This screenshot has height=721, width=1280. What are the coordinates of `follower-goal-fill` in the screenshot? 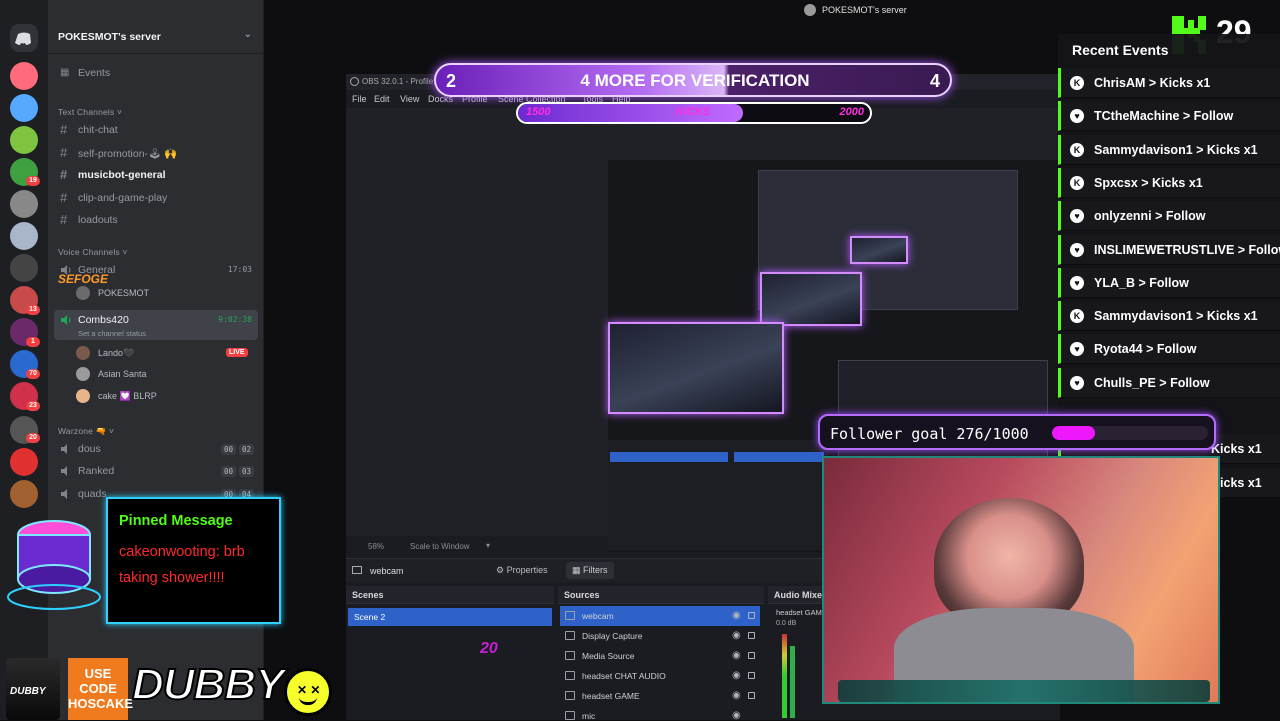 It's located at (1074, 433).